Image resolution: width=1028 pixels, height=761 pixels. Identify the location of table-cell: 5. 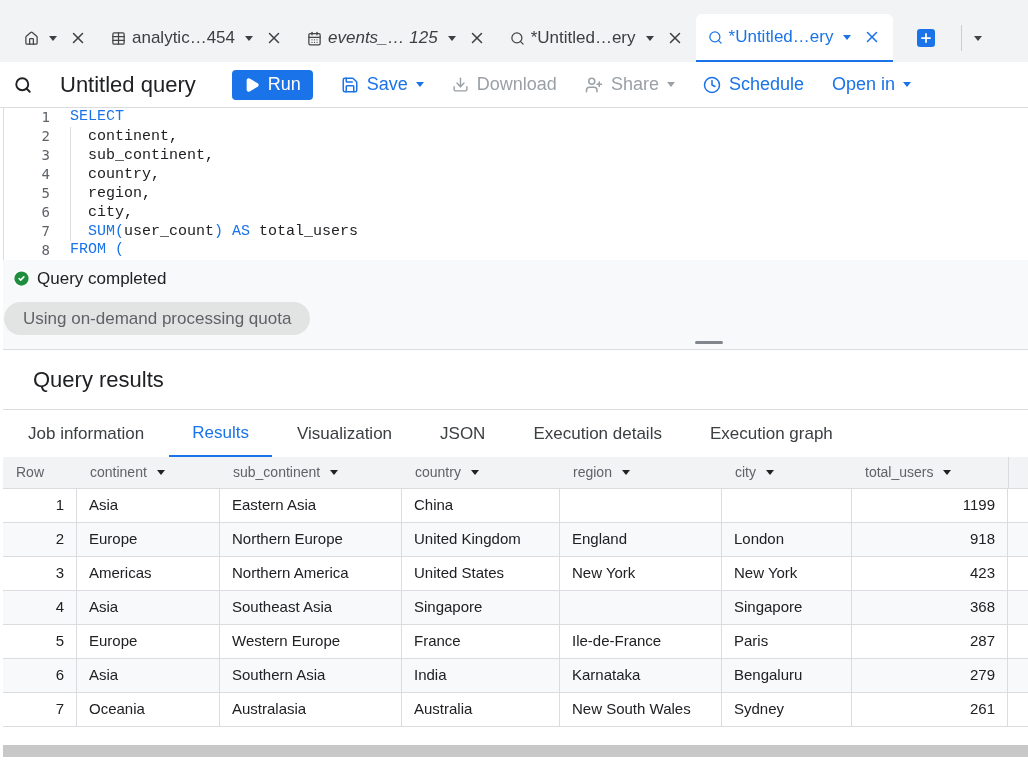
(40, 641).